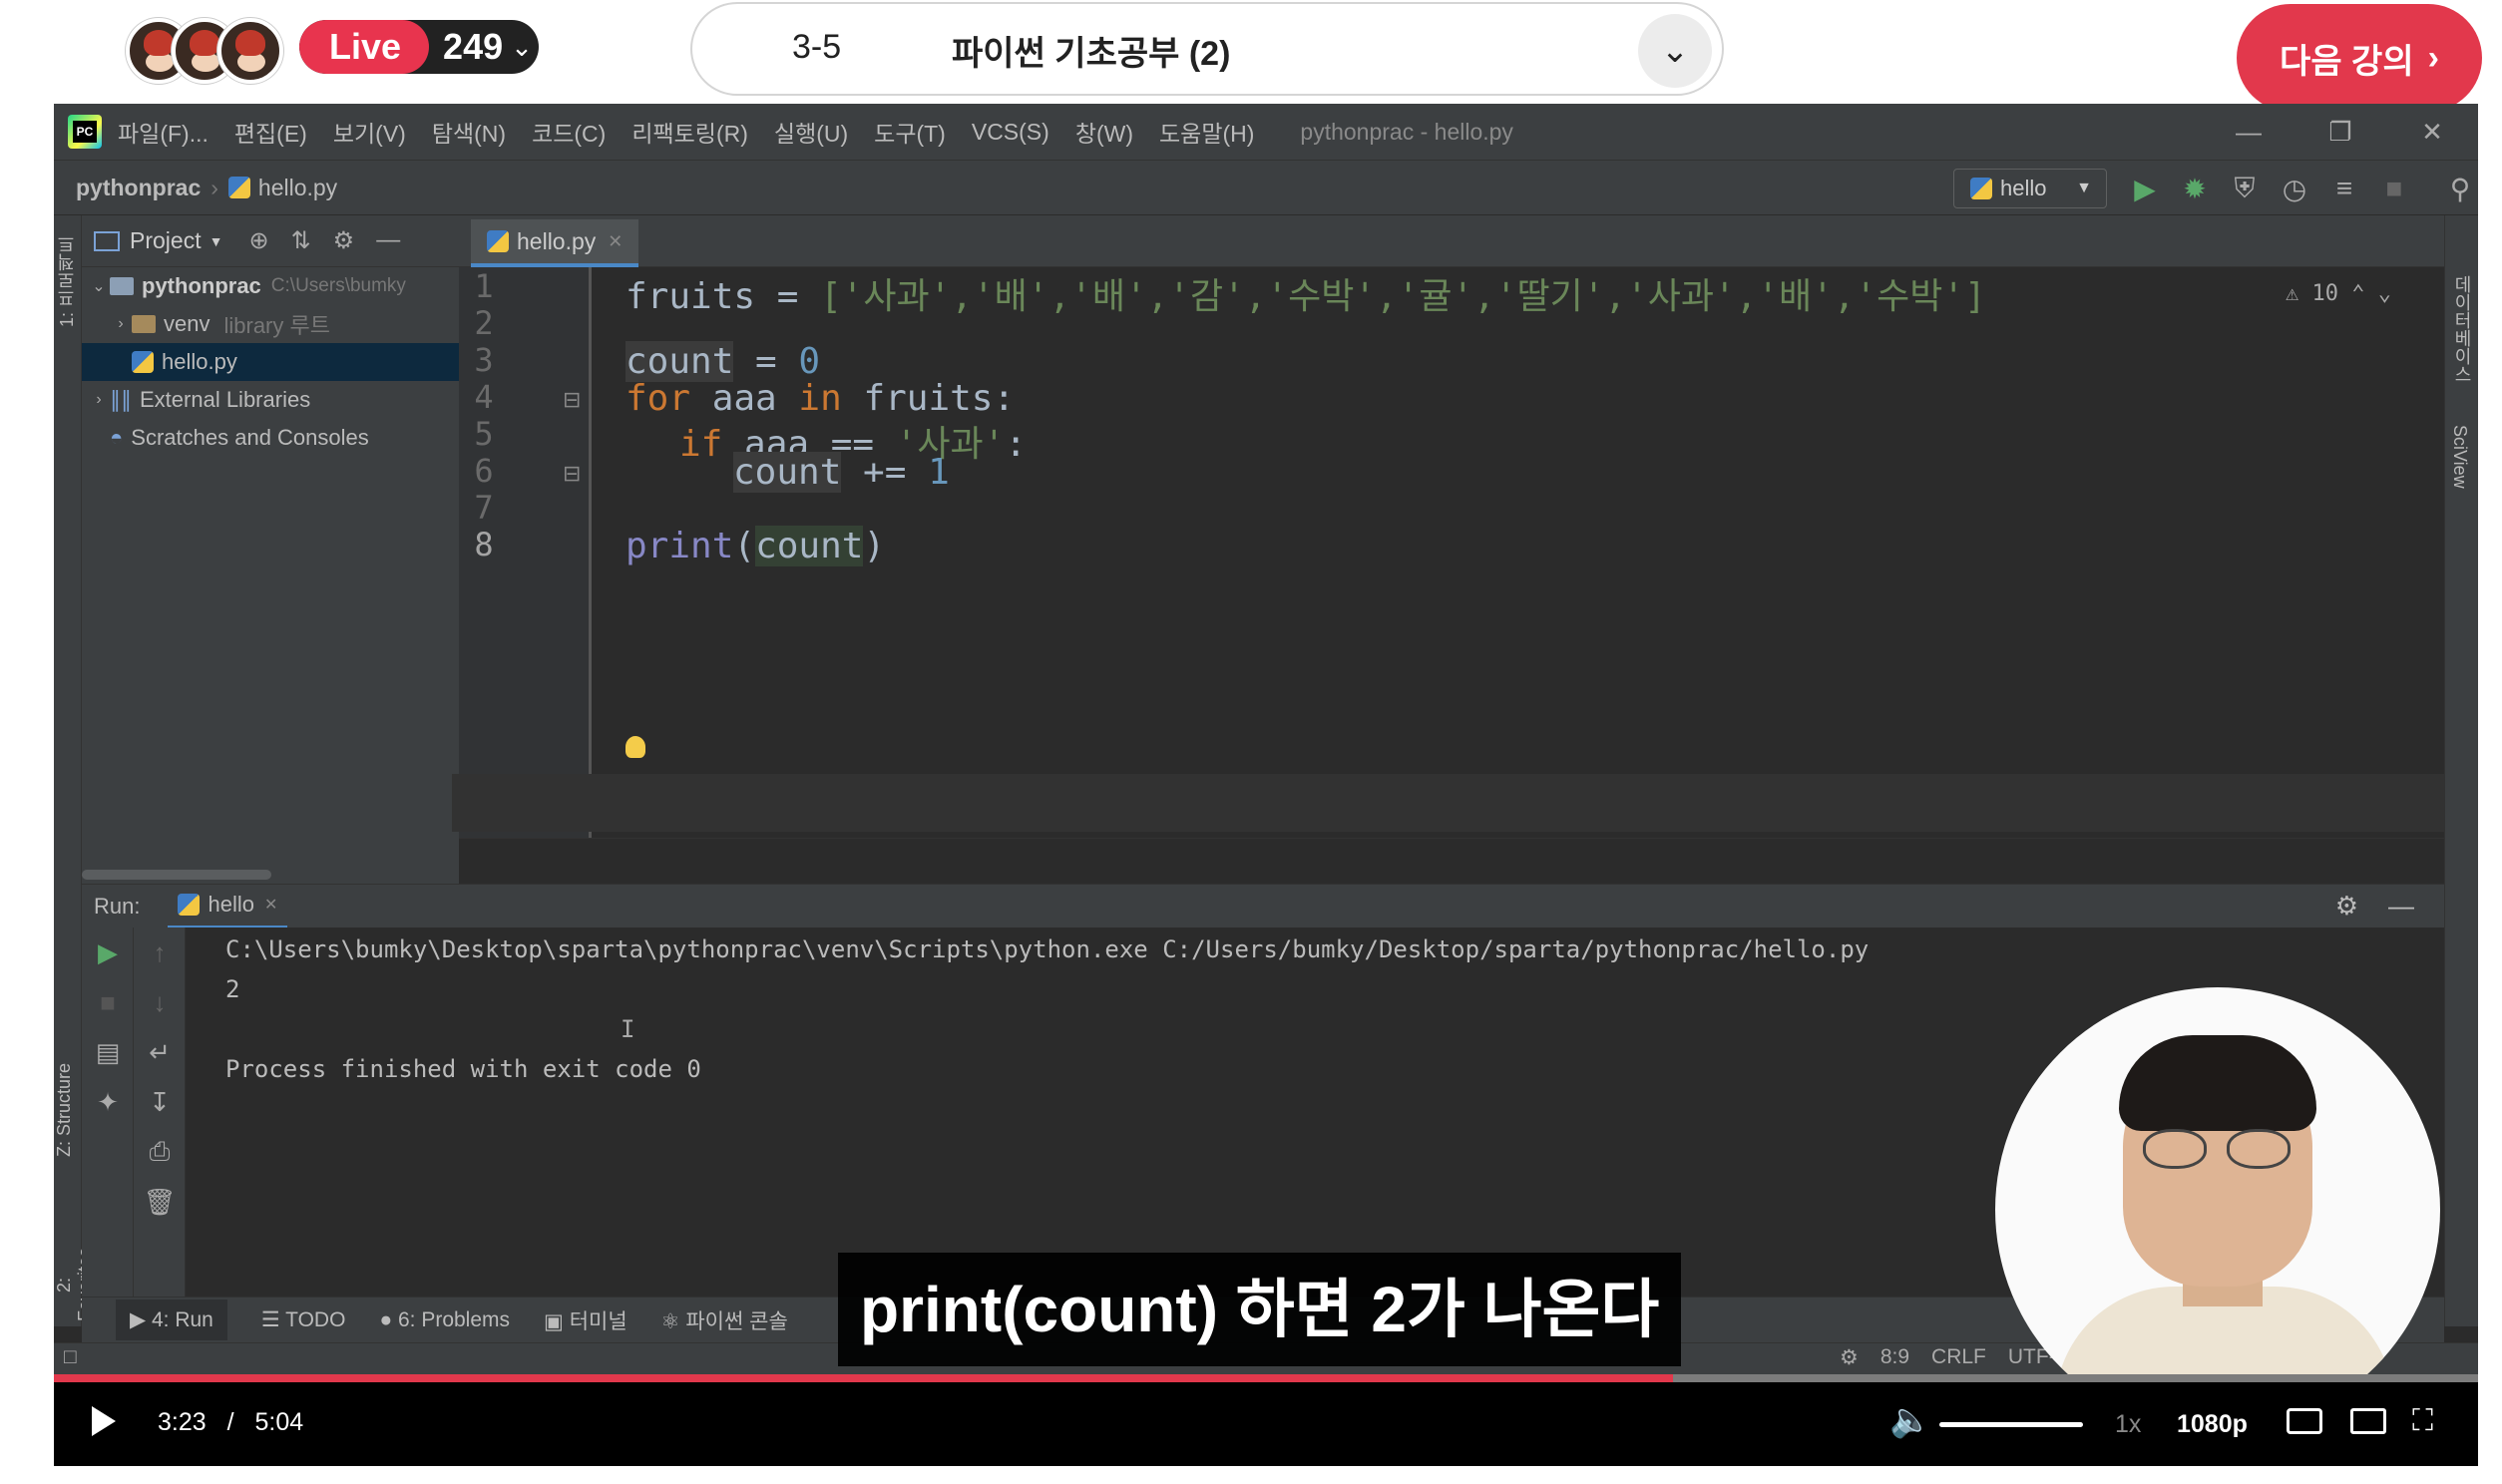 This screenshot has width=2502, height=1484. What do you see at coordinates (270, 400) in the screenshot?
I see `tree-item-external-libraries: › ∥∥ External Libraries` at bounding box center [270, 400].